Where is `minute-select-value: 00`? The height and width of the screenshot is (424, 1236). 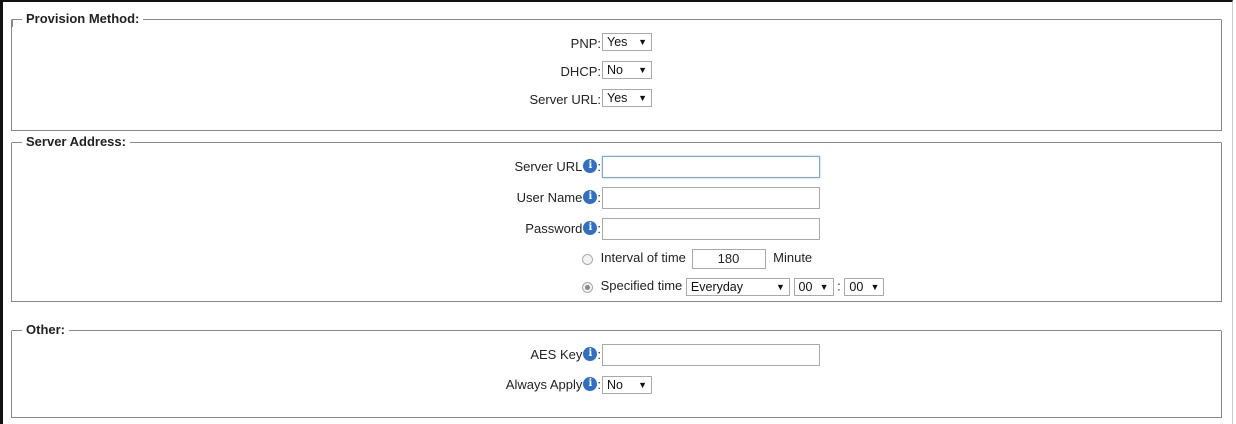 minute-select-value: 00 is located at coordinates (856, 287).